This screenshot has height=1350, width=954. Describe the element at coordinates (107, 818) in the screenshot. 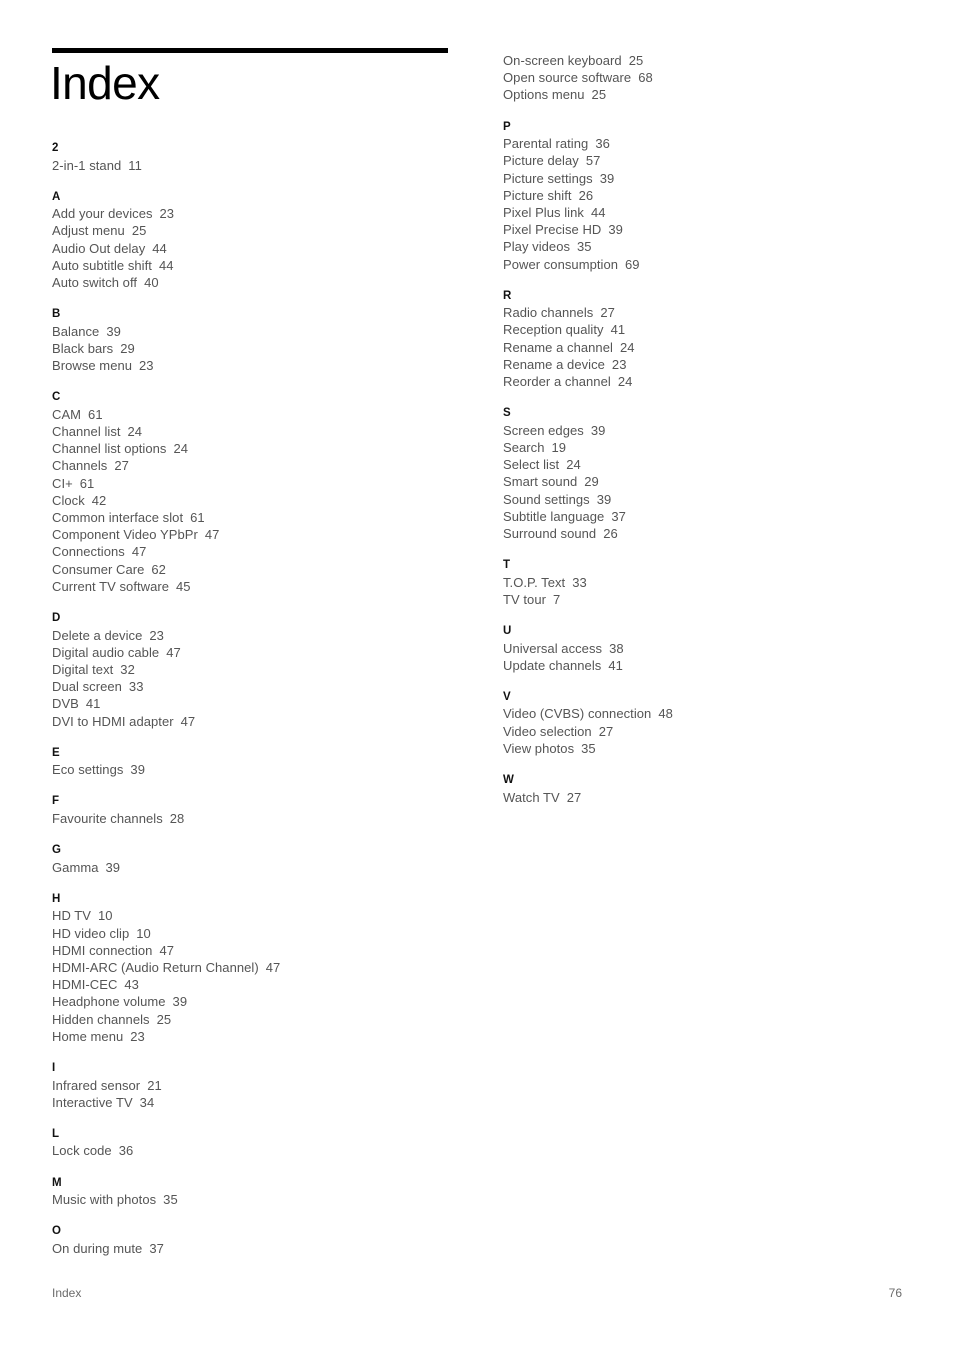

I see `index-entry-term: Favourite channels` at that location.